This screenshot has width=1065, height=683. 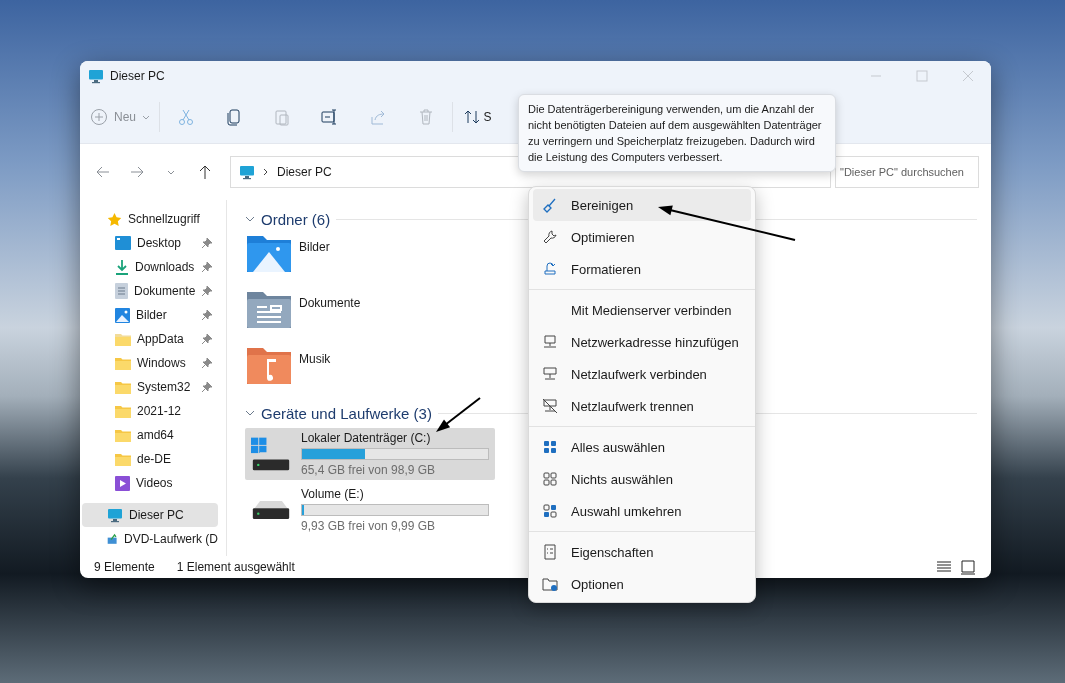 I want to click on invert-selection-icon, so click(x=550, y=511).